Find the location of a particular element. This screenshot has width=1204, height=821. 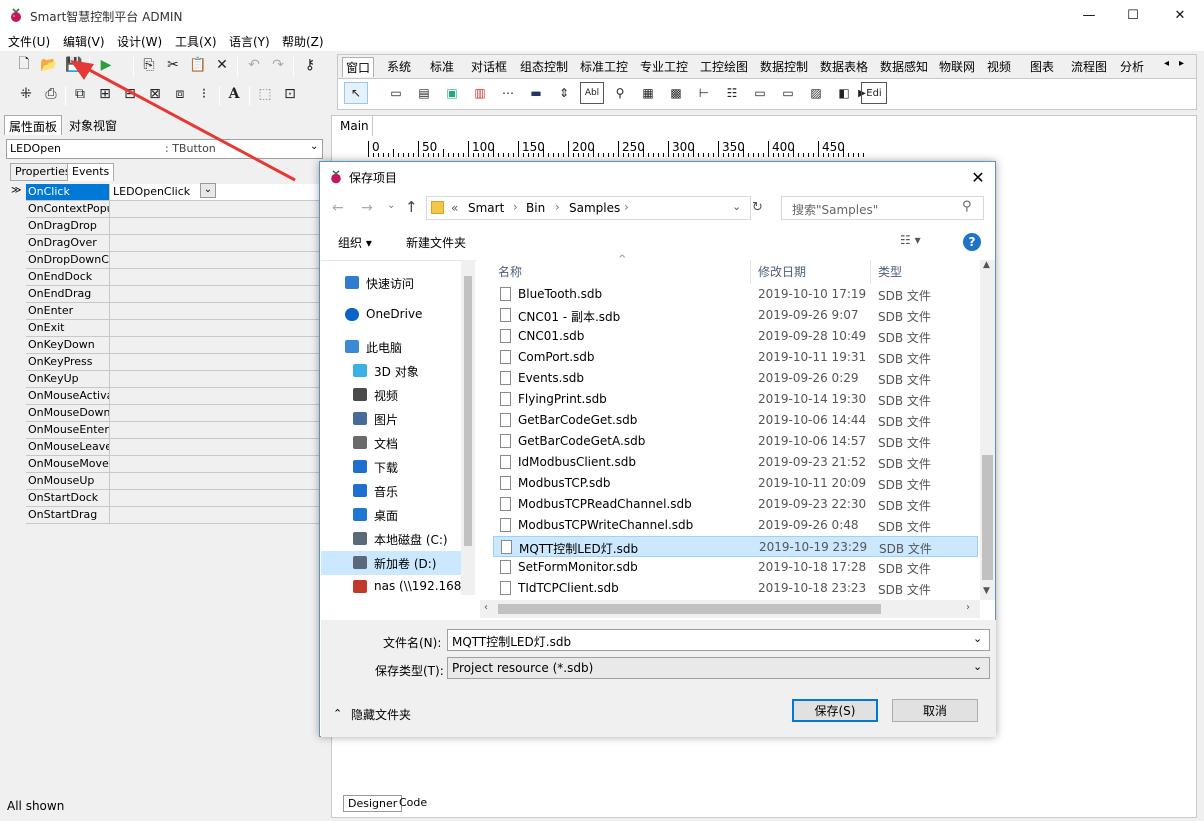

palette-tab-video: 视频 is located at coordinates (999, 67).